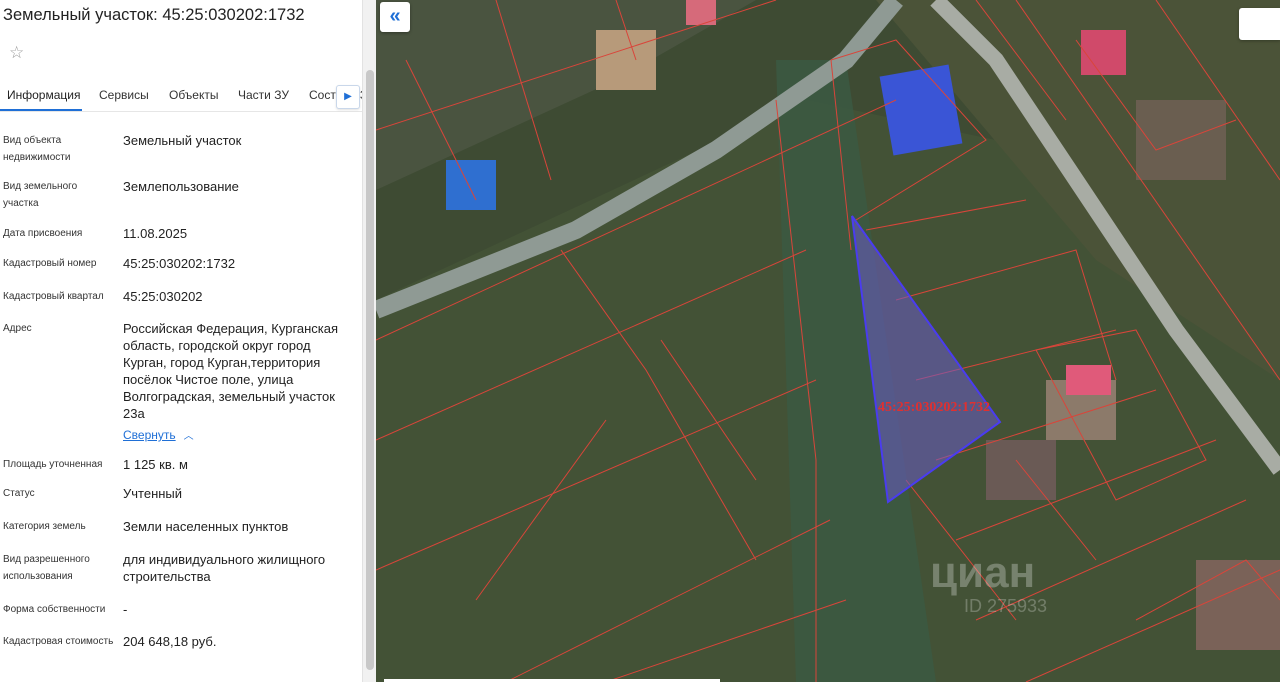 This screenshot has height=682, width=1280. What do you see at coordinates (348, 97) in the screenshot?
I see `chevron-right-icon: ▶` at bounding box center [348, 97].